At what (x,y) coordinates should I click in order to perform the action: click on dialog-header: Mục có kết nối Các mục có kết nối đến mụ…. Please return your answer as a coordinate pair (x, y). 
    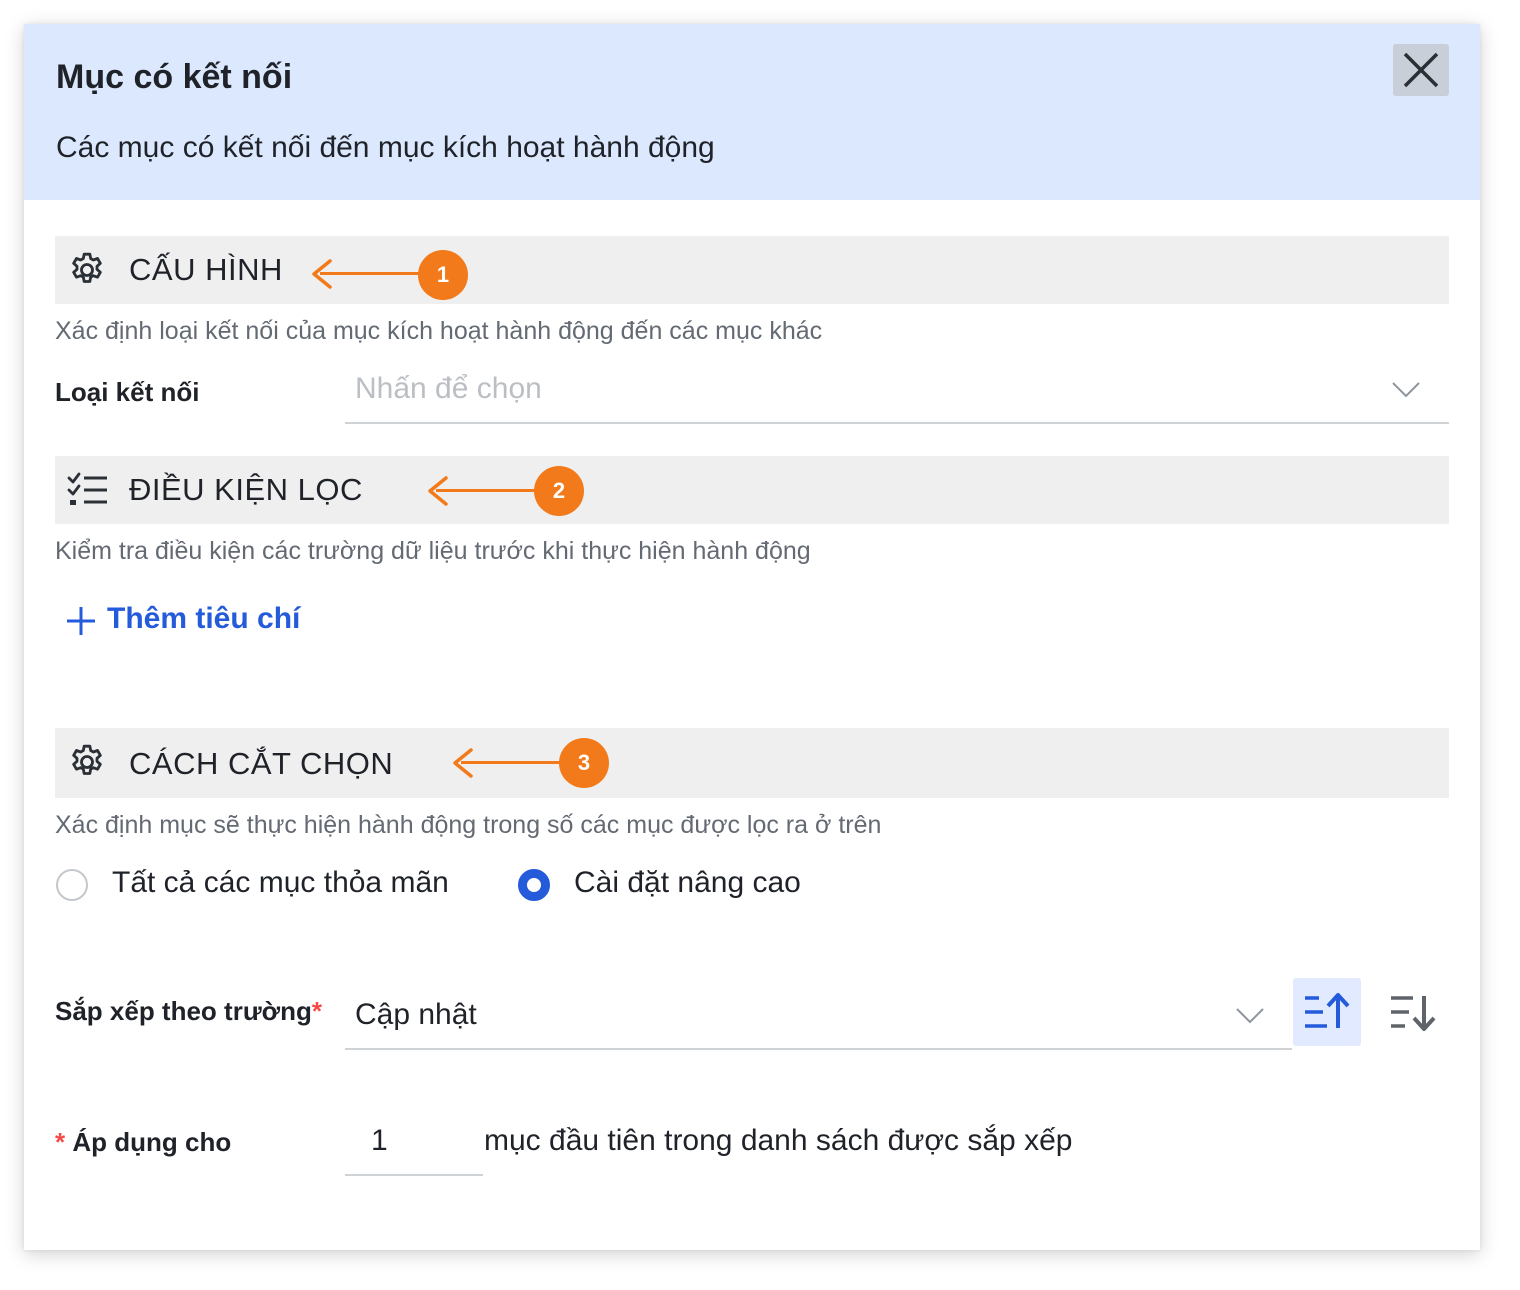
    Looking at the image, I should click on (752, 112).